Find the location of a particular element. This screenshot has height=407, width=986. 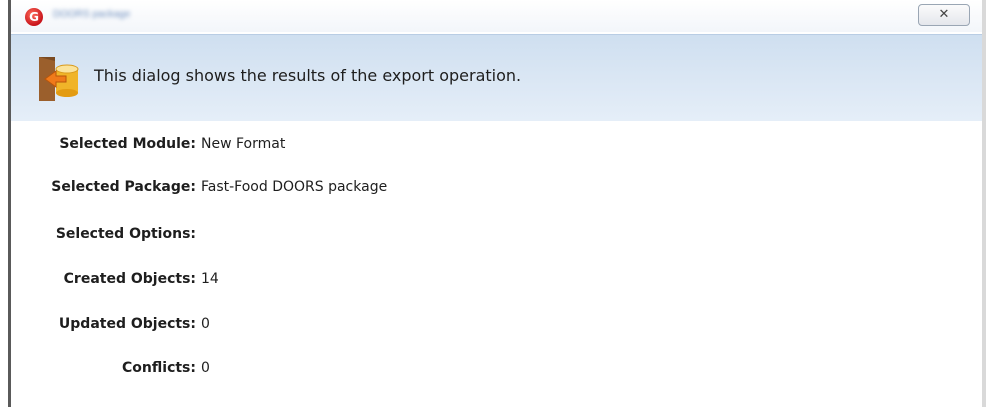

detail-row-created-objects: Created Objects: 14 is located at coordinates (496, 281).